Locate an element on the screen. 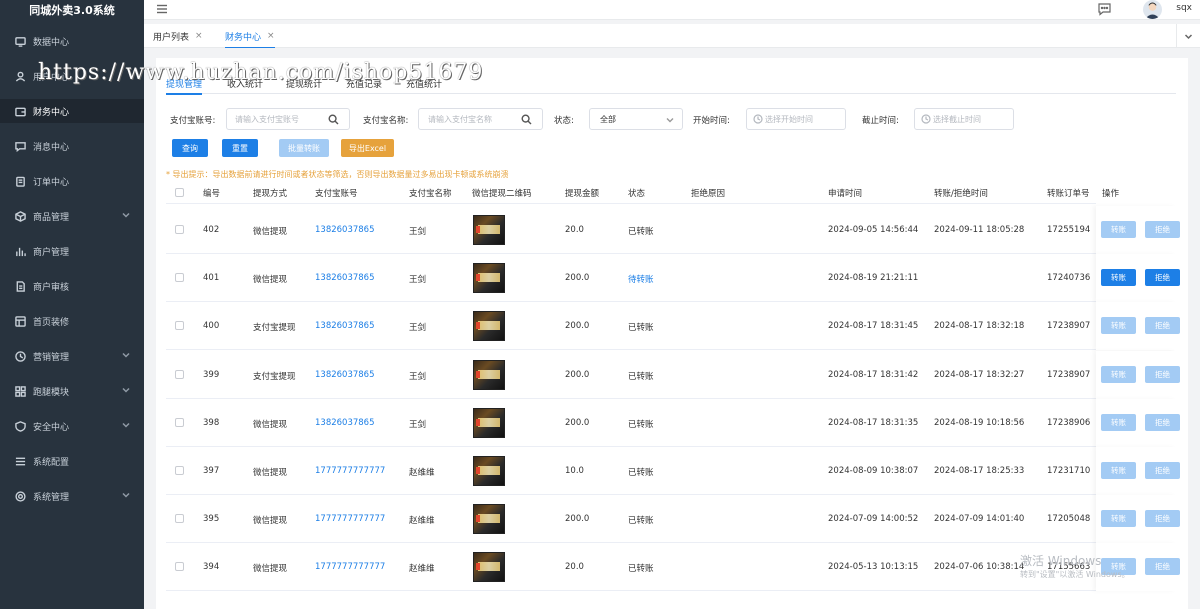  start-time-picker is located at coordinates (796, 119).